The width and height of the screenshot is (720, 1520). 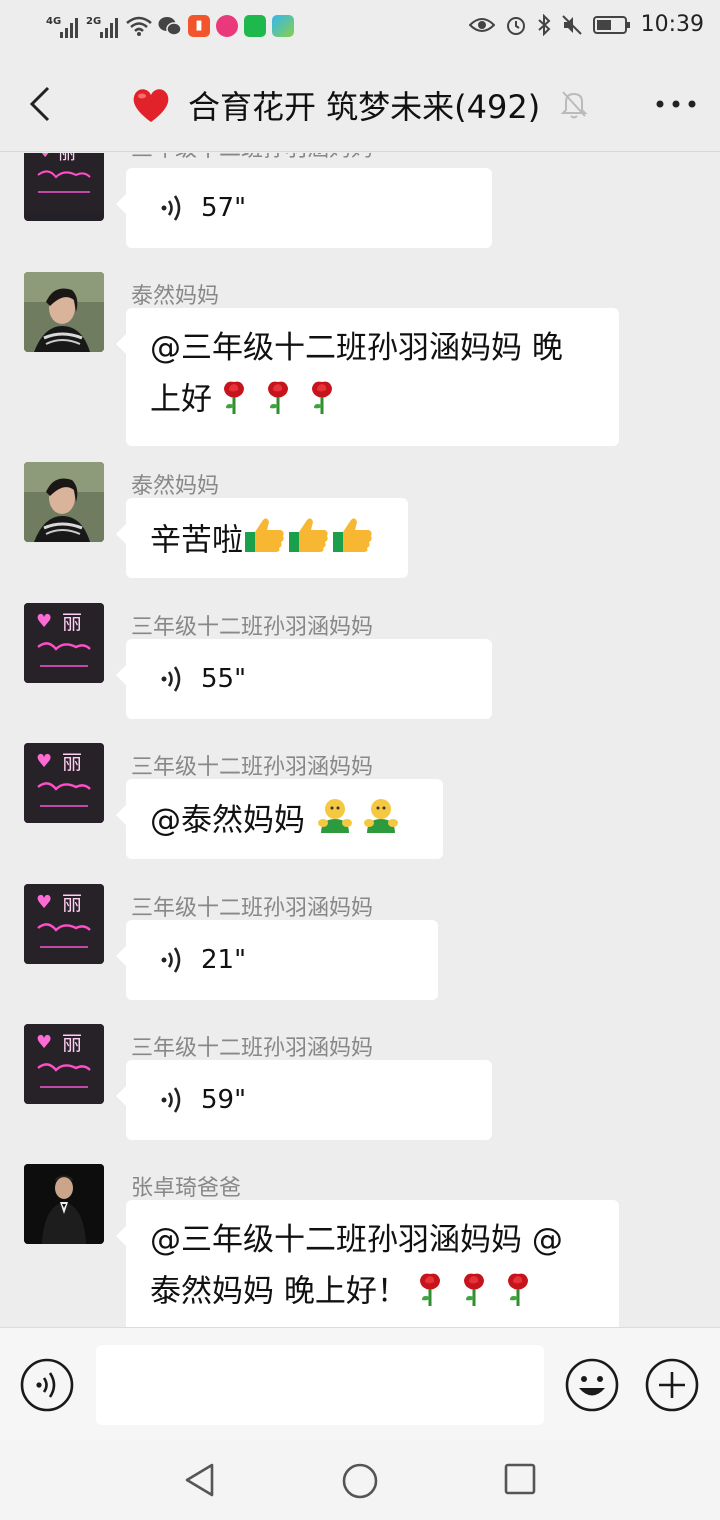 What do you see at coordinates (361, 822) in the screenshot?
I see `hug-emoji` at bounding box center [361, 822].